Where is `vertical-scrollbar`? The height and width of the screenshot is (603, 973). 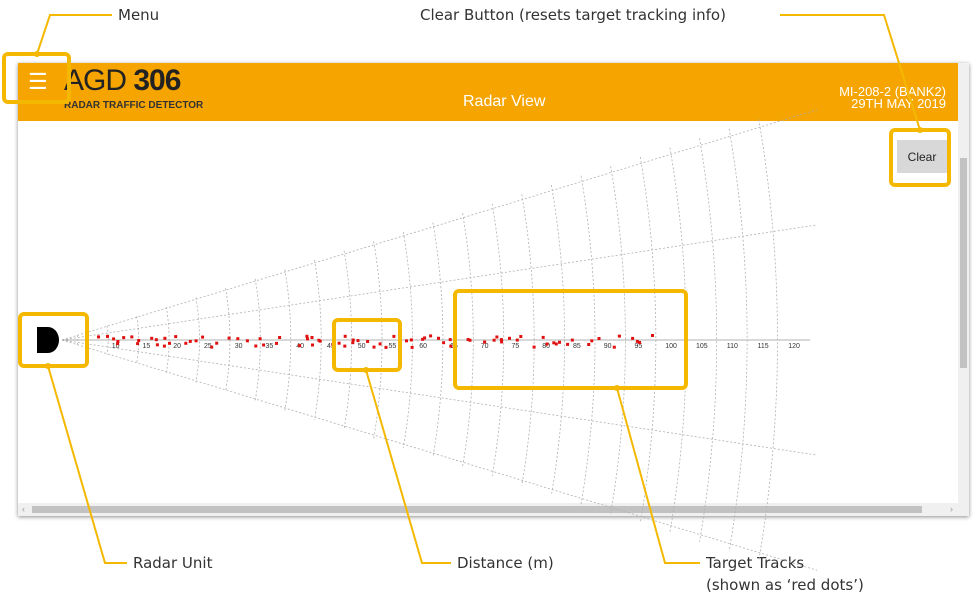
vertical-scrollbar is located at coordinates (963, 283).